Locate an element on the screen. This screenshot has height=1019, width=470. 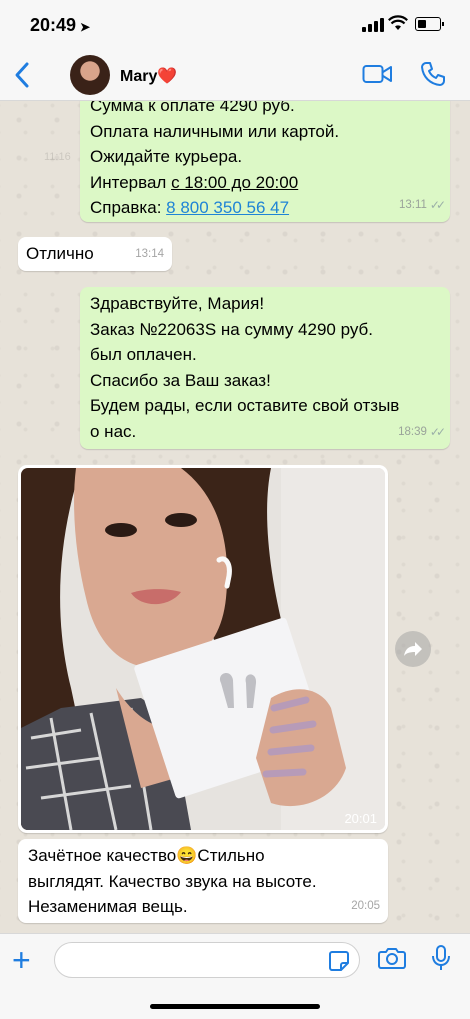
message-meta: 13:11 ✓✓ is located at coordinates (422, 206).